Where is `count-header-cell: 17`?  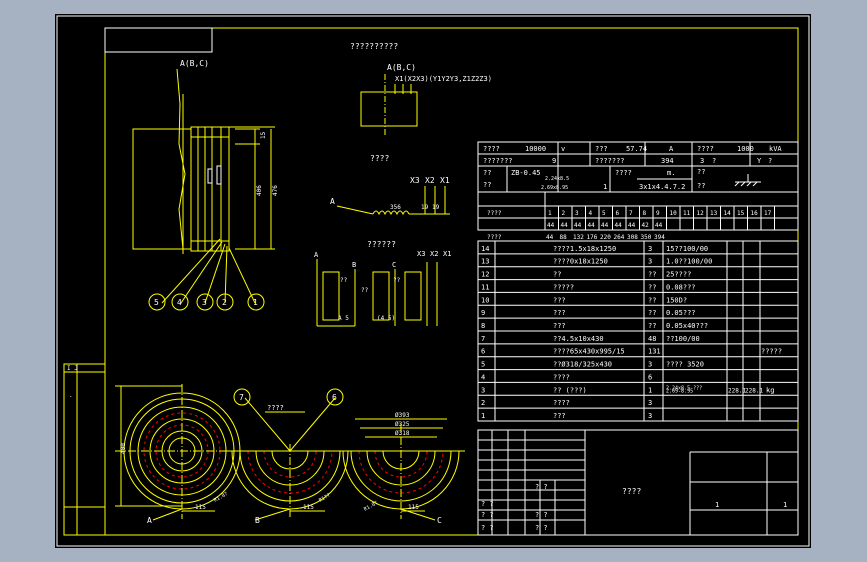 count-header-cell: 17 is located at coordinates (768, 213).